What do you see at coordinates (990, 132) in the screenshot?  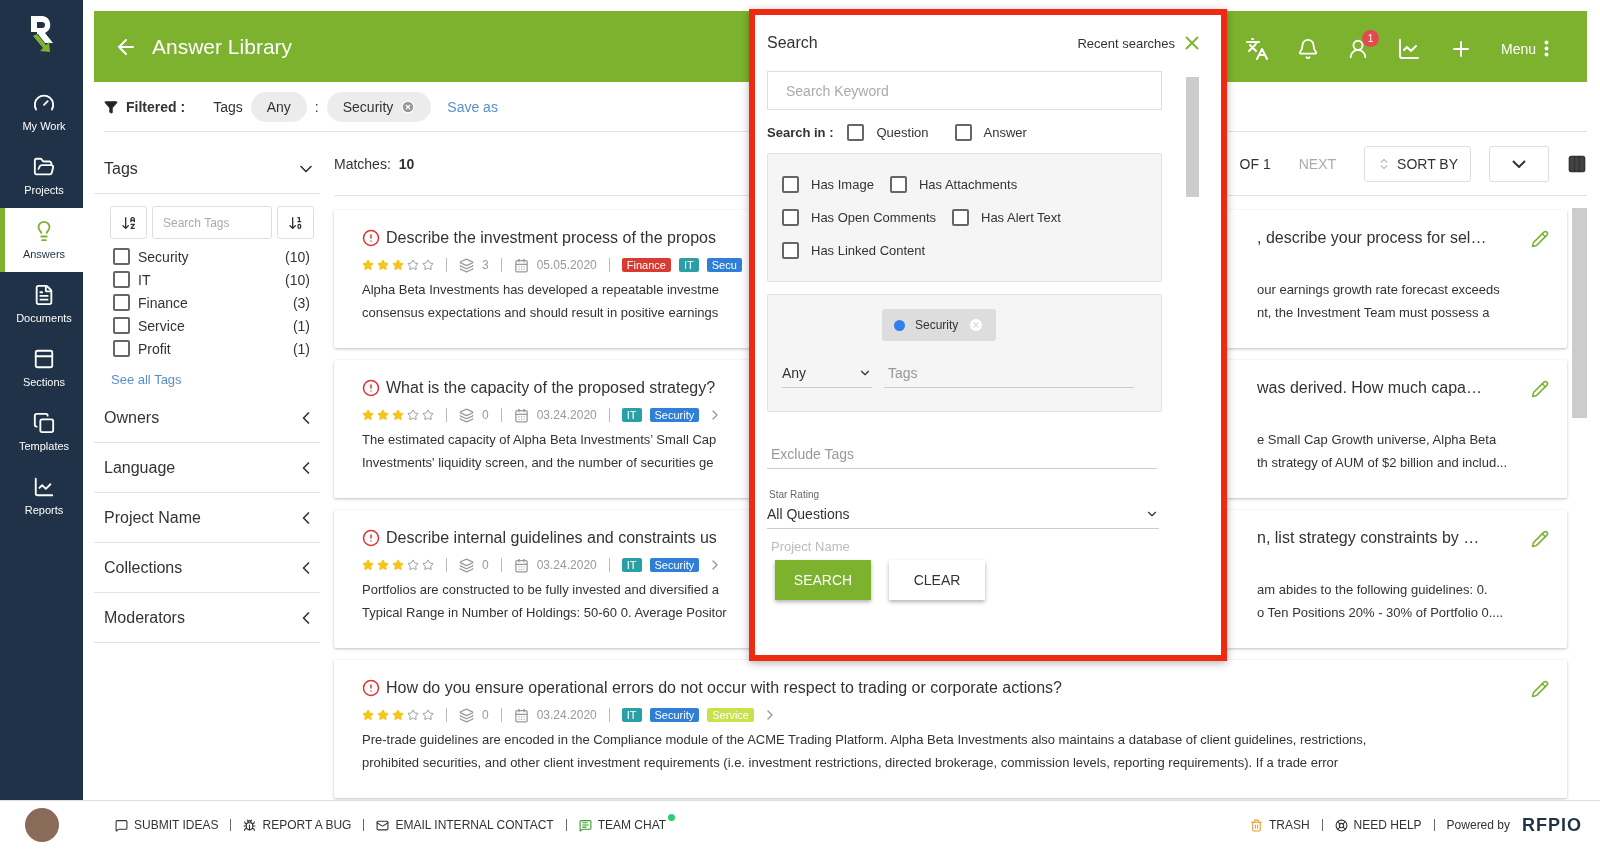 I see `checkbox-option: Answer` at bounding box center [990, 132].